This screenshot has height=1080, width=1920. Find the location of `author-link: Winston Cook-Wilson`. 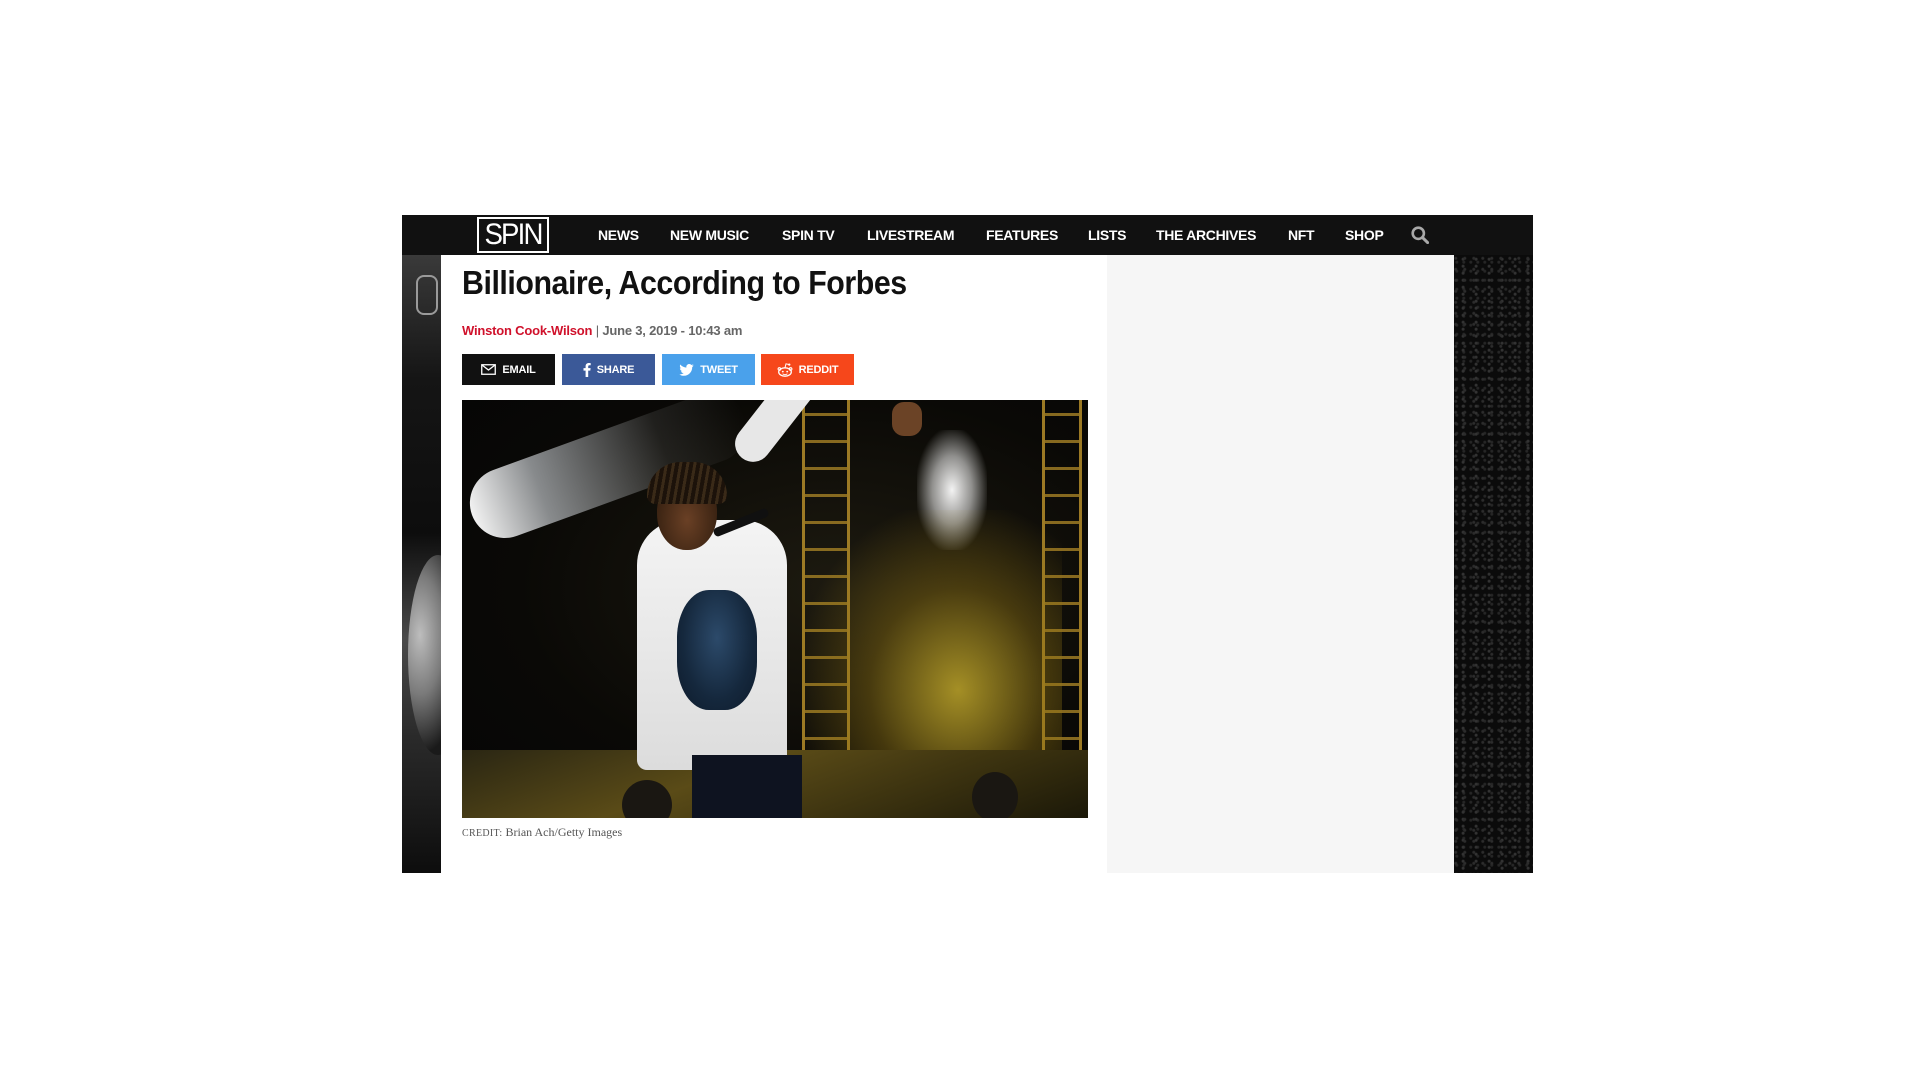

author-link: Winston Cook-Wilson is located at coordinates (527, 330).